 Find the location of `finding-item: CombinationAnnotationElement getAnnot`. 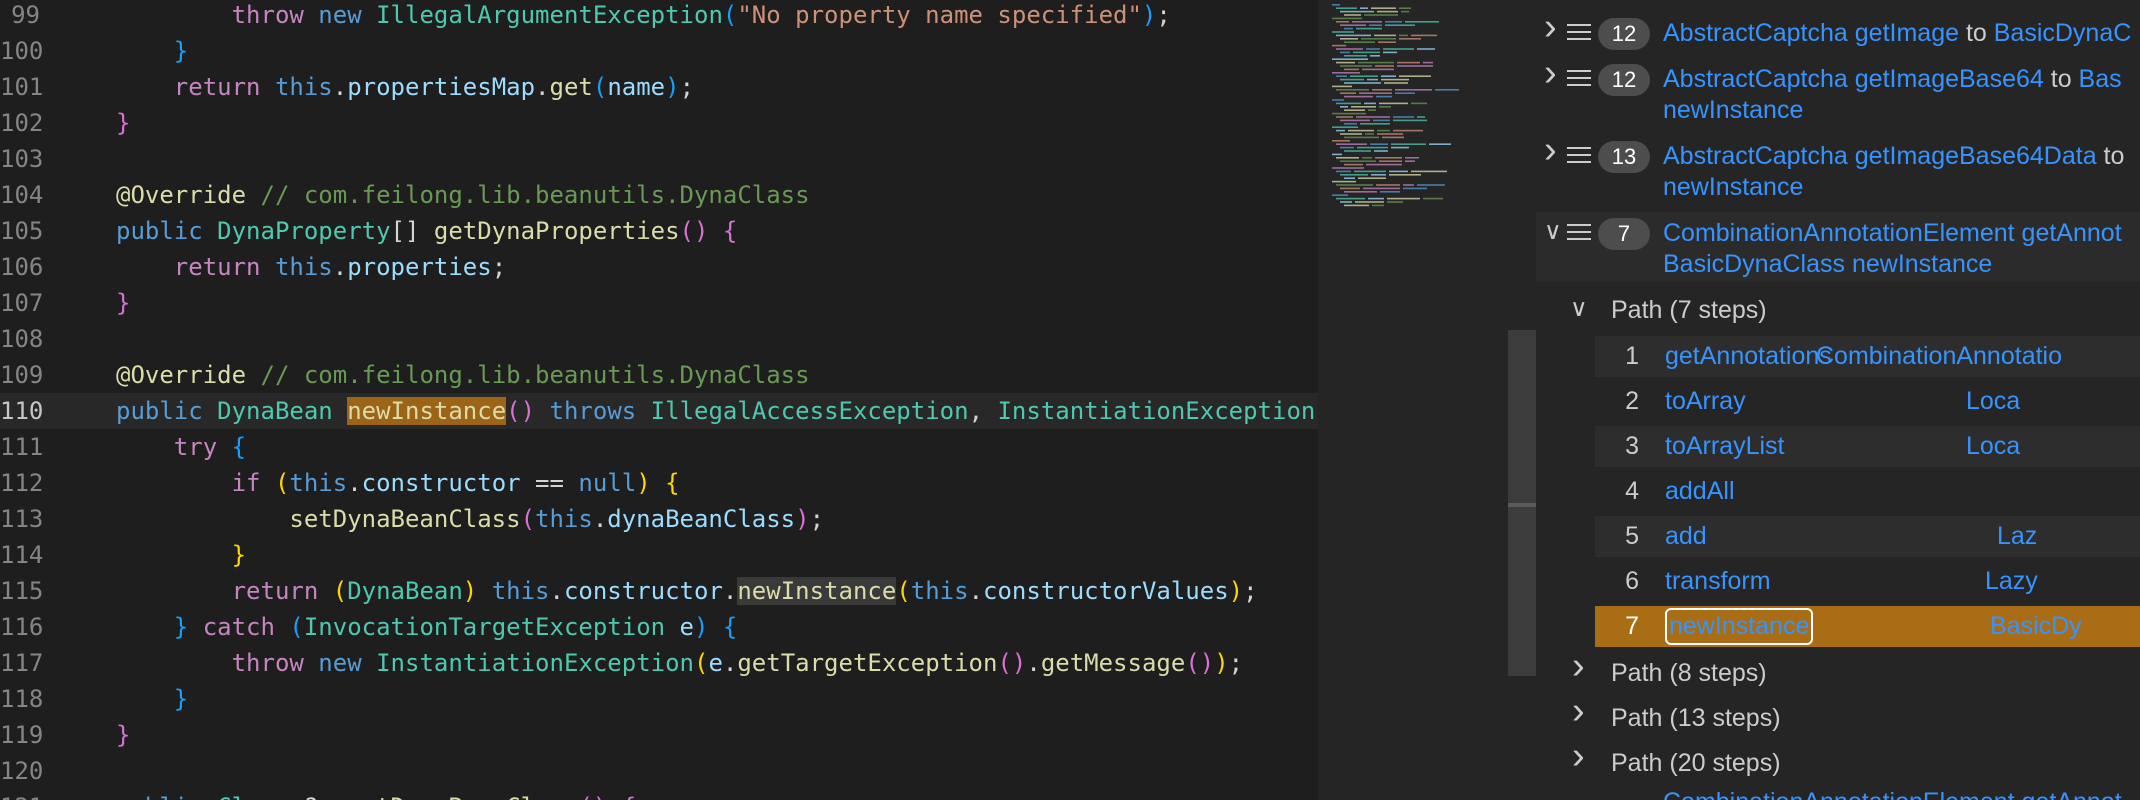

finding-item: CombinationAnnotationElement getAnnot is located at coordinates (1838, 793).